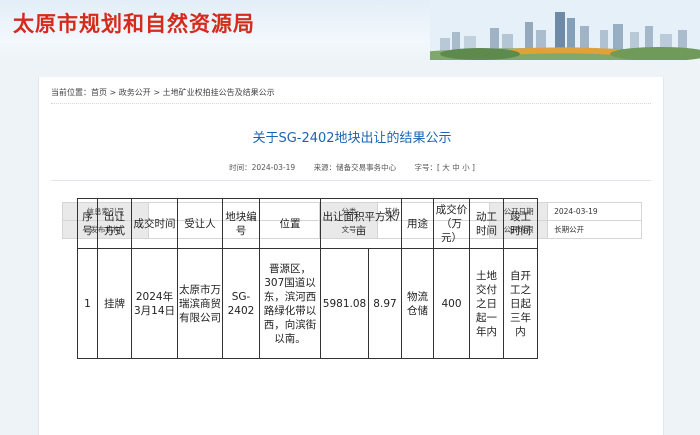 The width and height of the screenshot is (700, 435). I want to click on header-method: 出让方式, so click(114, 223).